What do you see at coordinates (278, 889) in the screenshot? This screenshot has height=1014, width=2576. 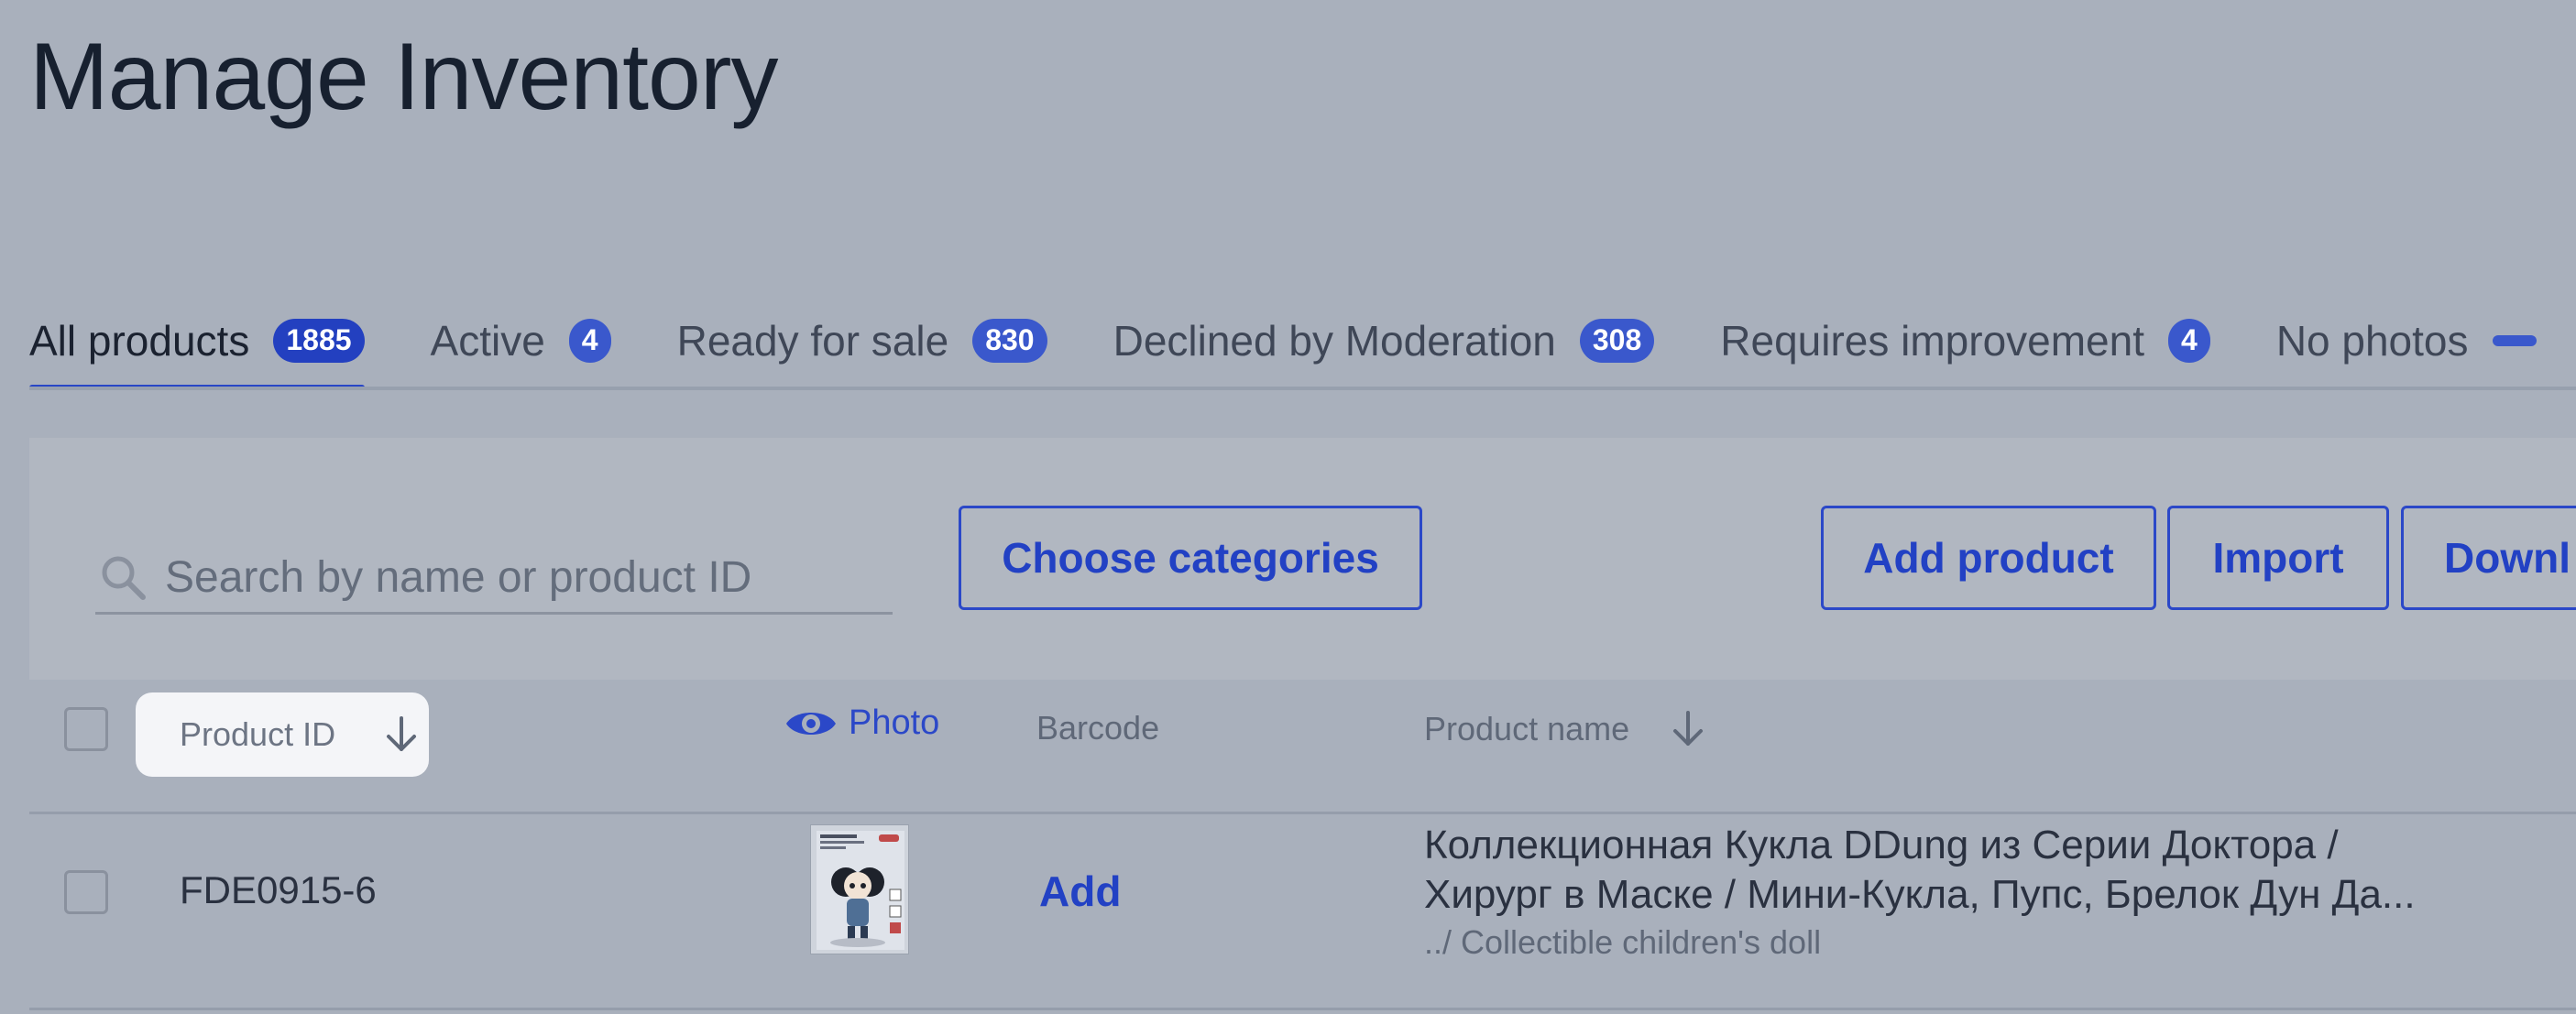 I see `product-id-cell: FDE0915-6` at bounding box center [278, 889].